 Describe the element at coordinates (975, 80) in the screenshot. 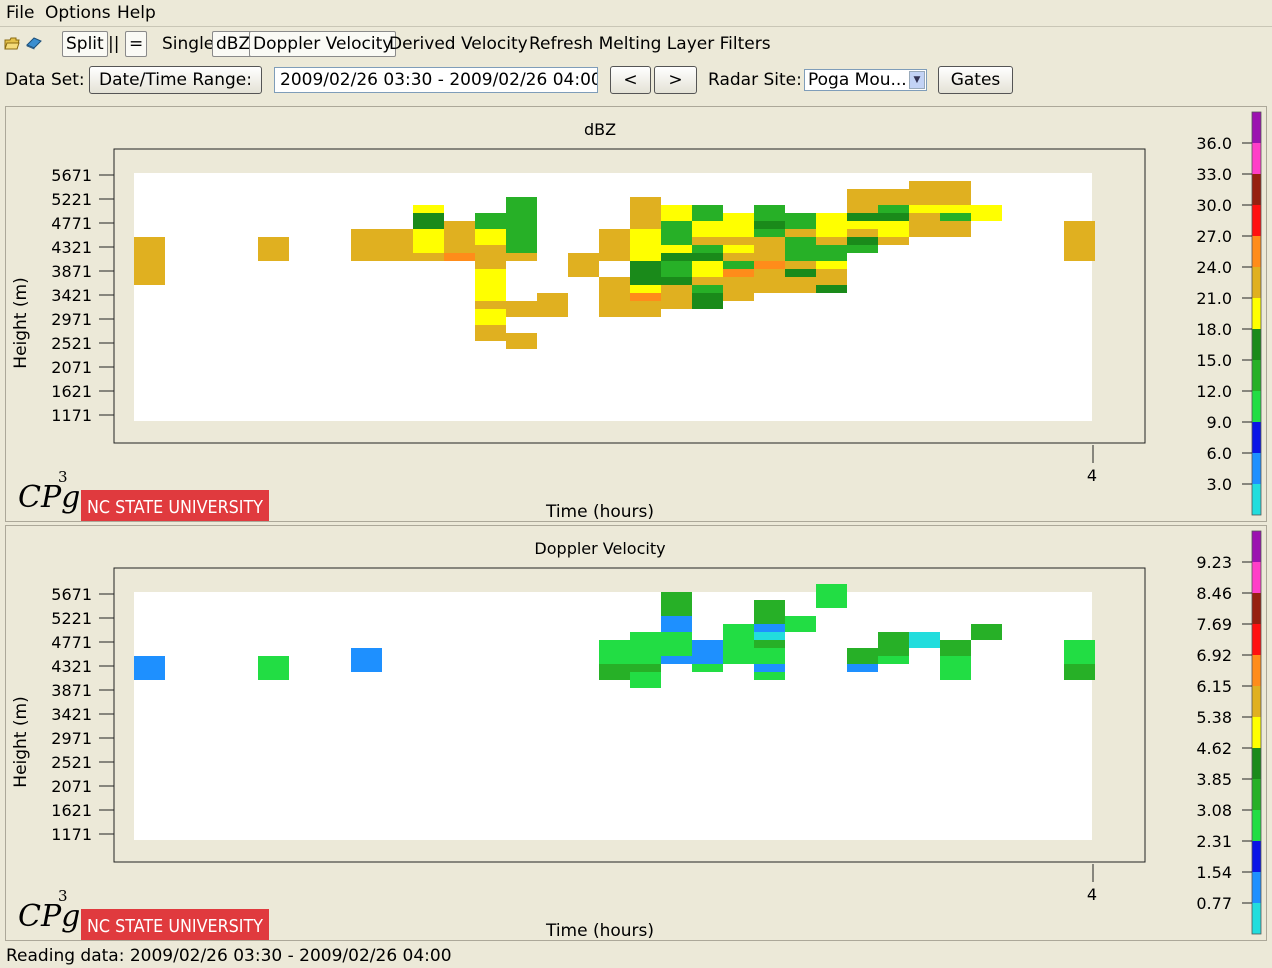

I see `gates-button: Gates` at that location.